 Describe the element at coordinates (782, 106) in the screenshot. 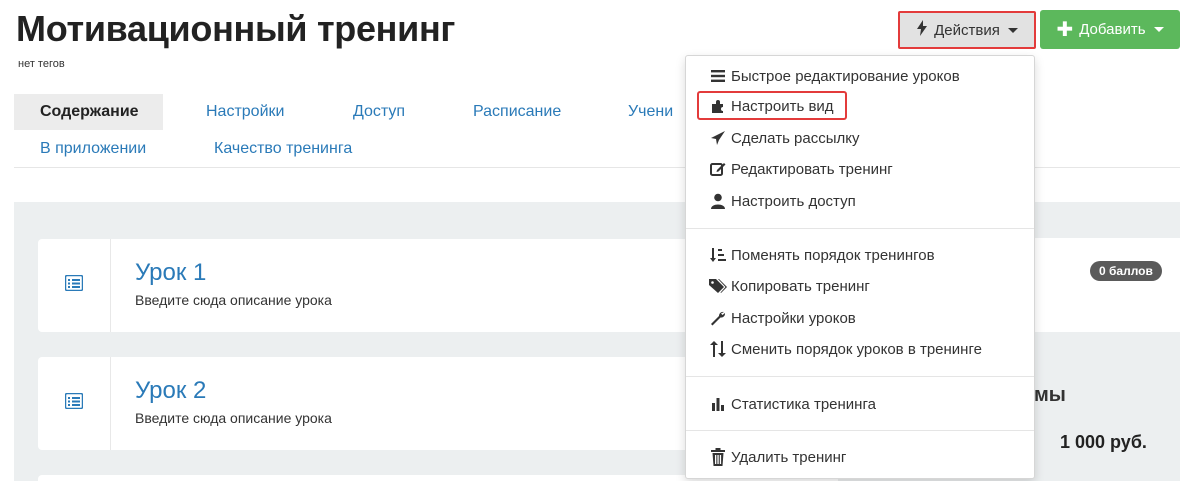

I see `menu-item-label: Настроить вид` at that location.